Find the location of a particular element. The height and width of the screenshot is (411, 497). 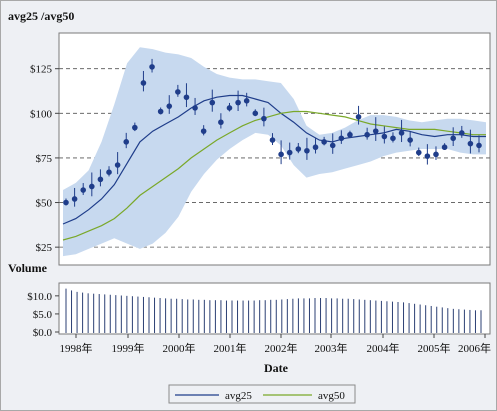

price-y-tick-label: $75 is located at coordinates (44, 159).